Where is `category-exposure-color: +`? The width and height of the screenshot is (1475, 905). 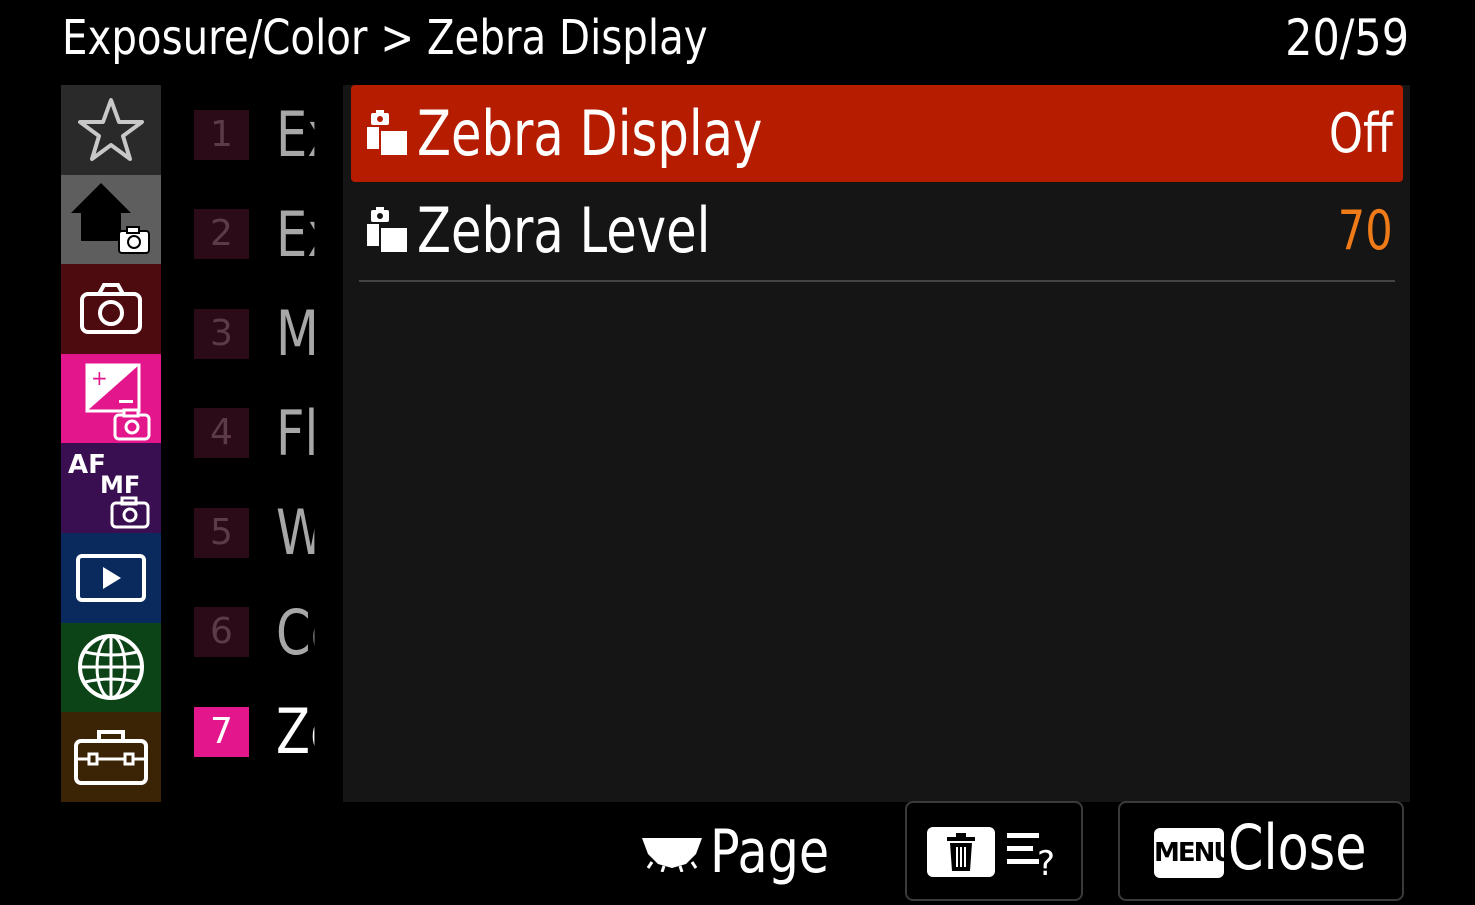 category-exposure-color: + is located at coordinates (111, 398).